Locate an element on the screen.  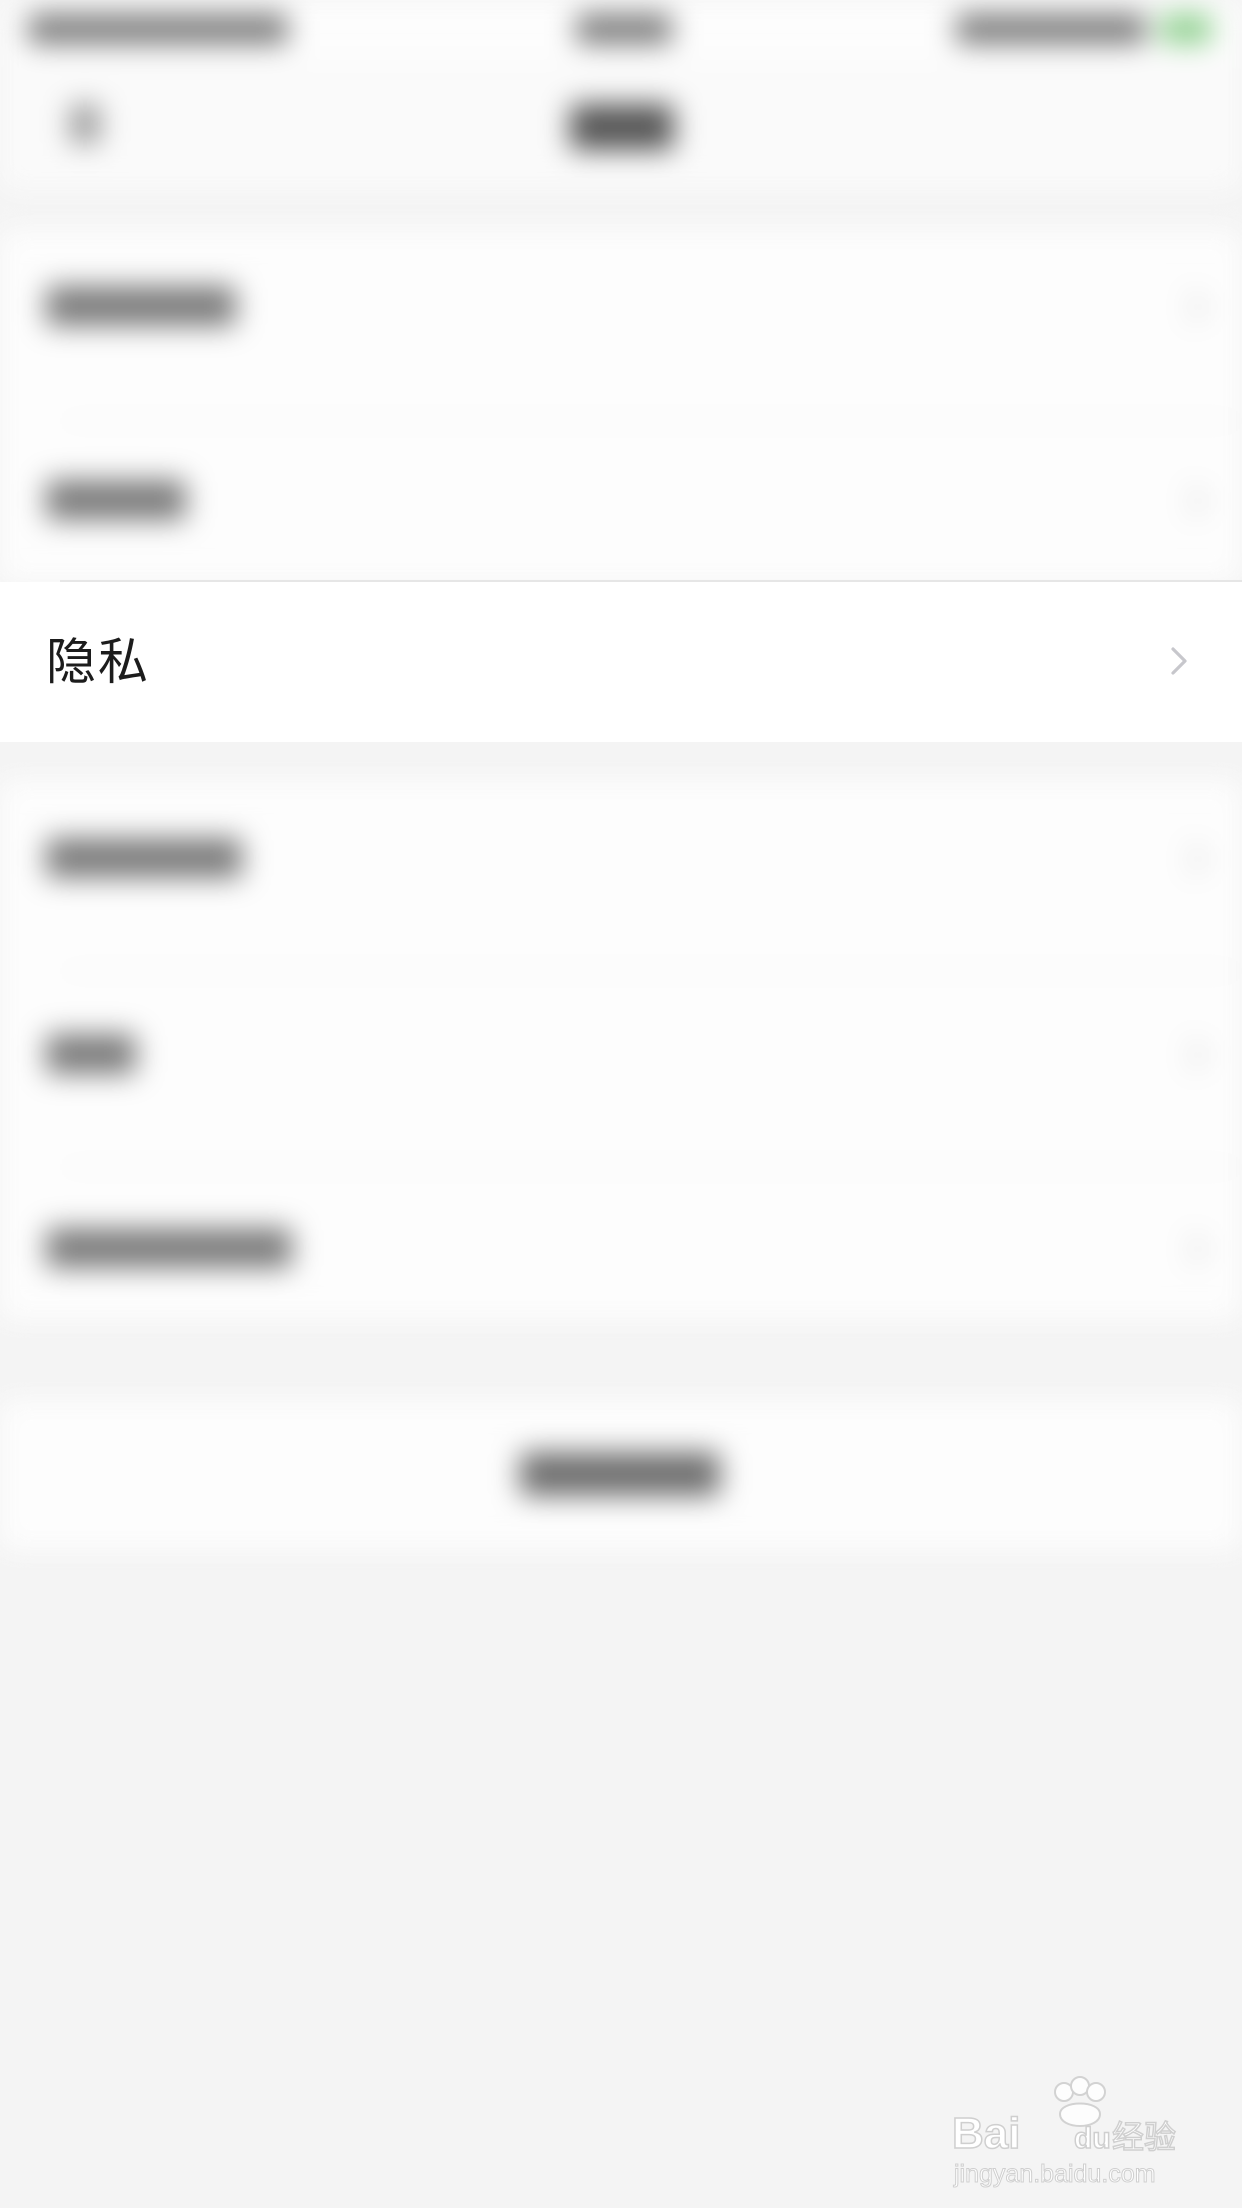
status-bar-battery is located at coordinates (1051, 29).